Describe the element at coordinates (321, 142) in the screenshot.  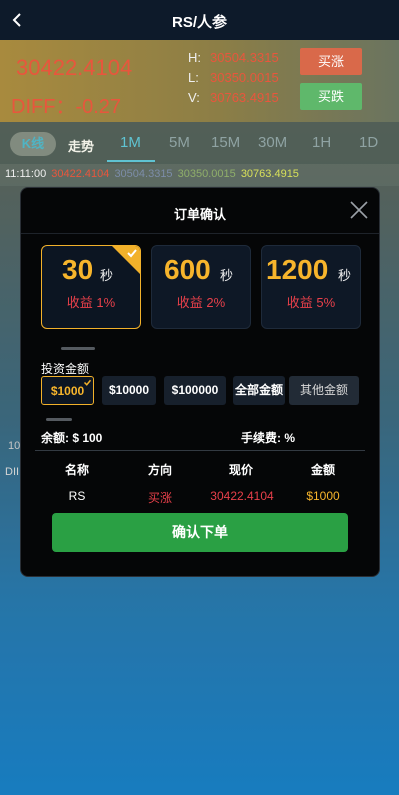
I see `tab-1h: 1H` at that location.